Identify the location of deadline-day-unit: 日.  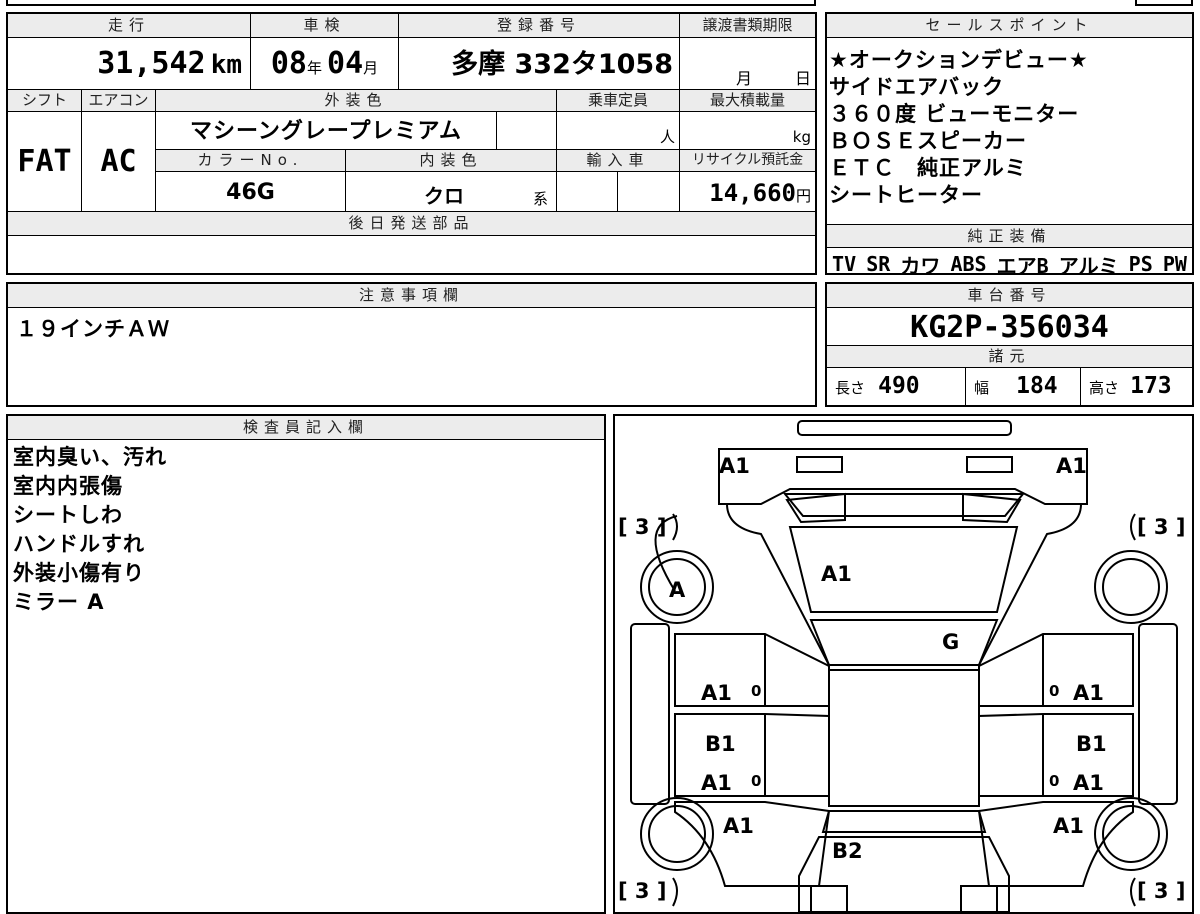
(803, 78).